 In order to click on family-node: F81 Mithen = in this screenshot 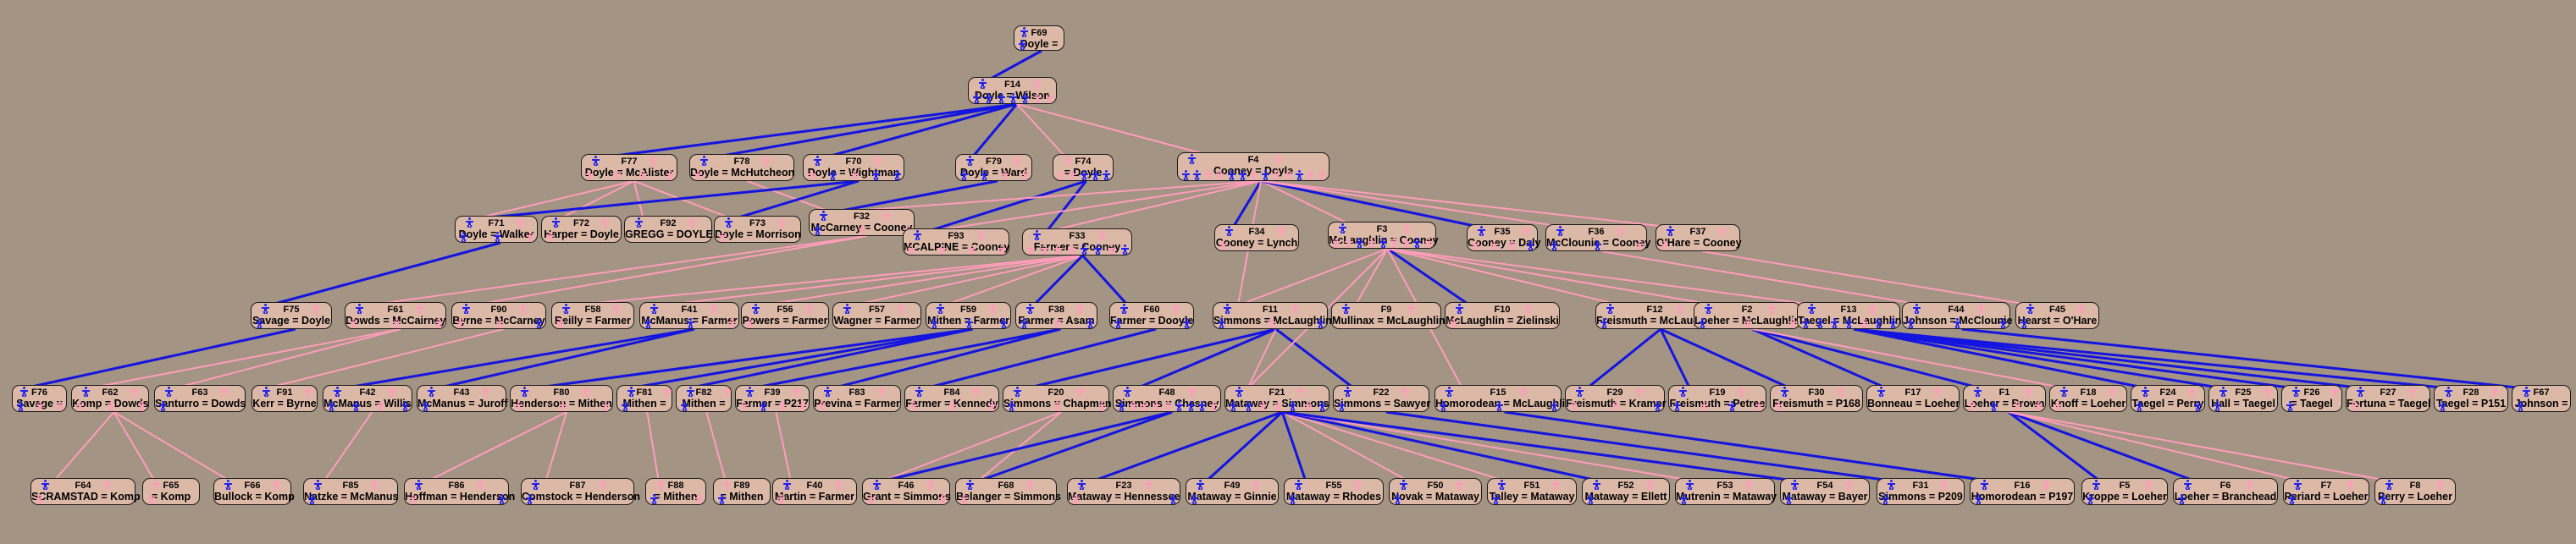, I will do `click(644, 398)`.